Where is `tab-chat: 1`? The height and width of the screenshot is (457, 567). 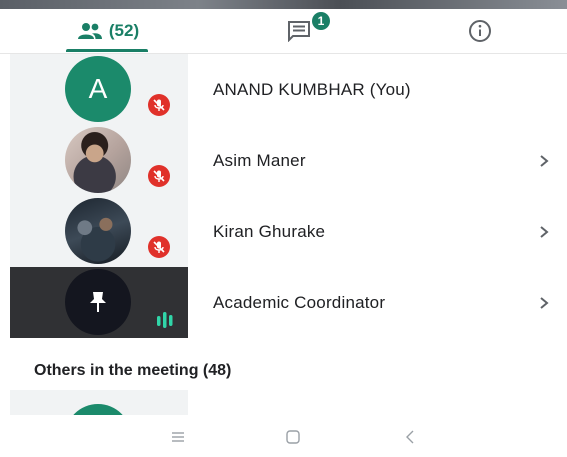
tab-chat: 1 is located at coordinates (290, 31).